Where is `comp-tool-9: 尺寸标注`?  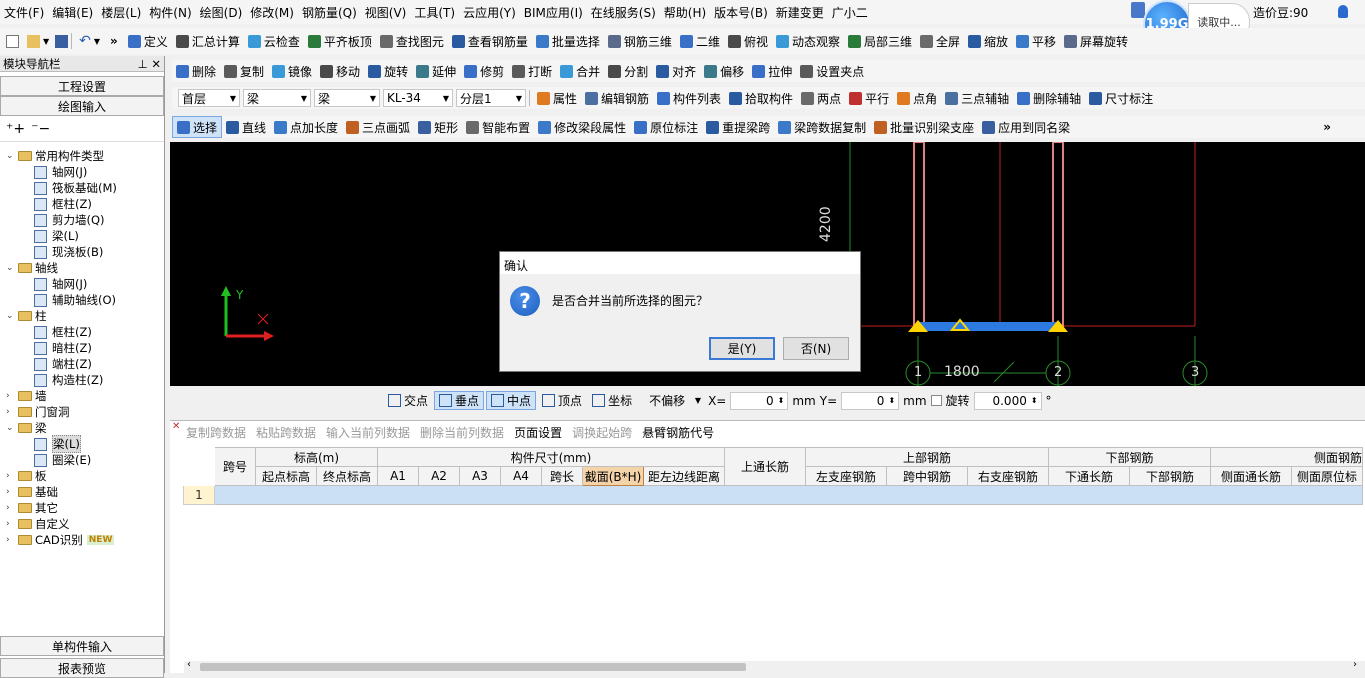
comp-tool-9: 尺寸标注 is located at coordinates (1121, 98).